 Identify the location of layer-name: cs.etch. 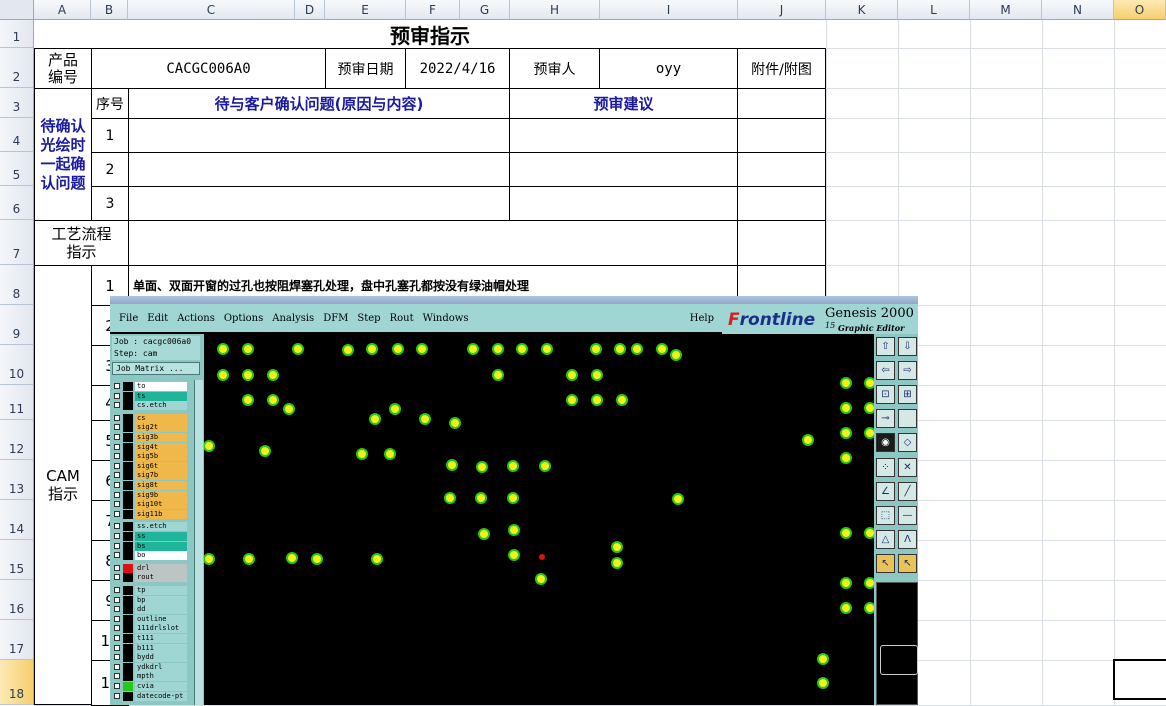
(161, 406).